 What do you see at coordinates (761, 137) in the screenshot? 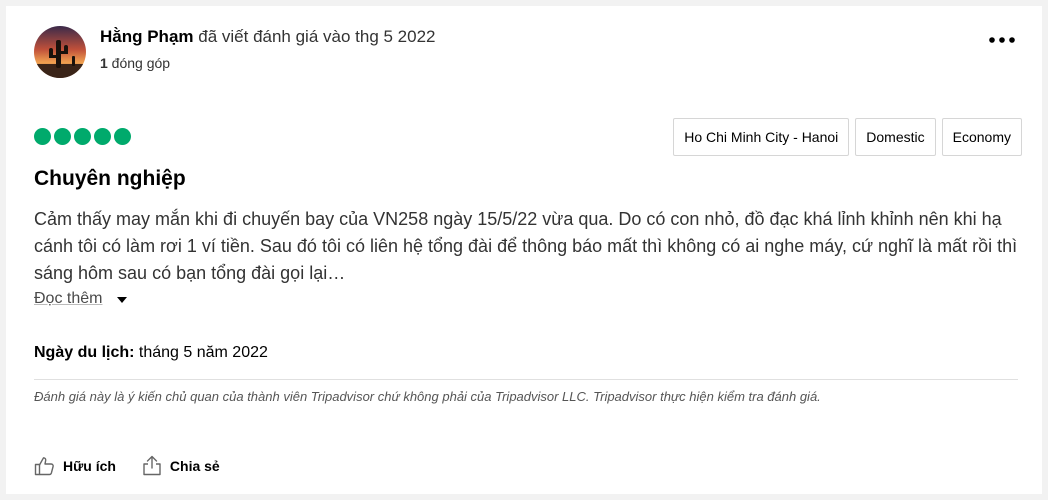
I see `tag-route: Ho Chi Minh City - Hanoi` at bounding box center [761, 137].